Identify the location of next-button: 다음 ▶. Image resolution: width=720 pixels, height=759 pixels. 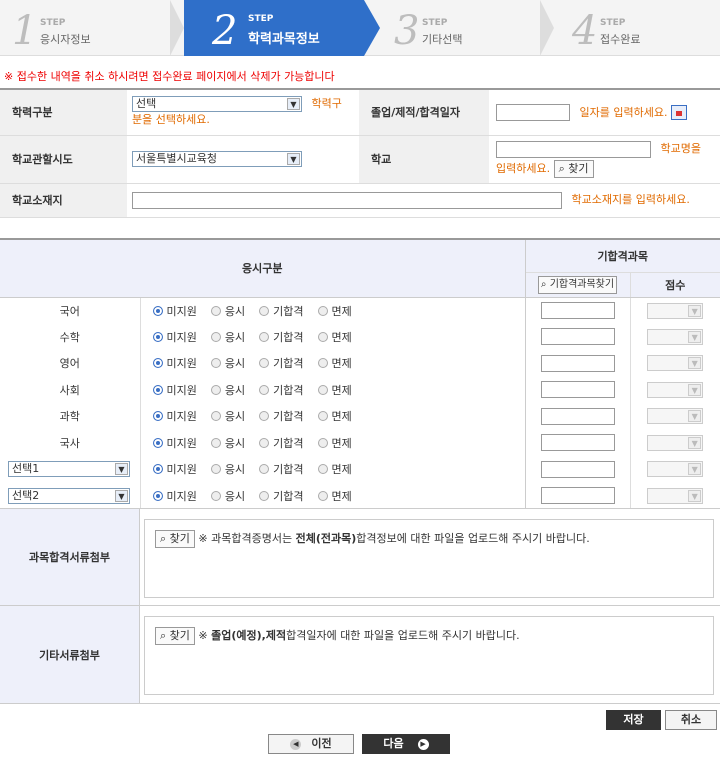
(406, 744).